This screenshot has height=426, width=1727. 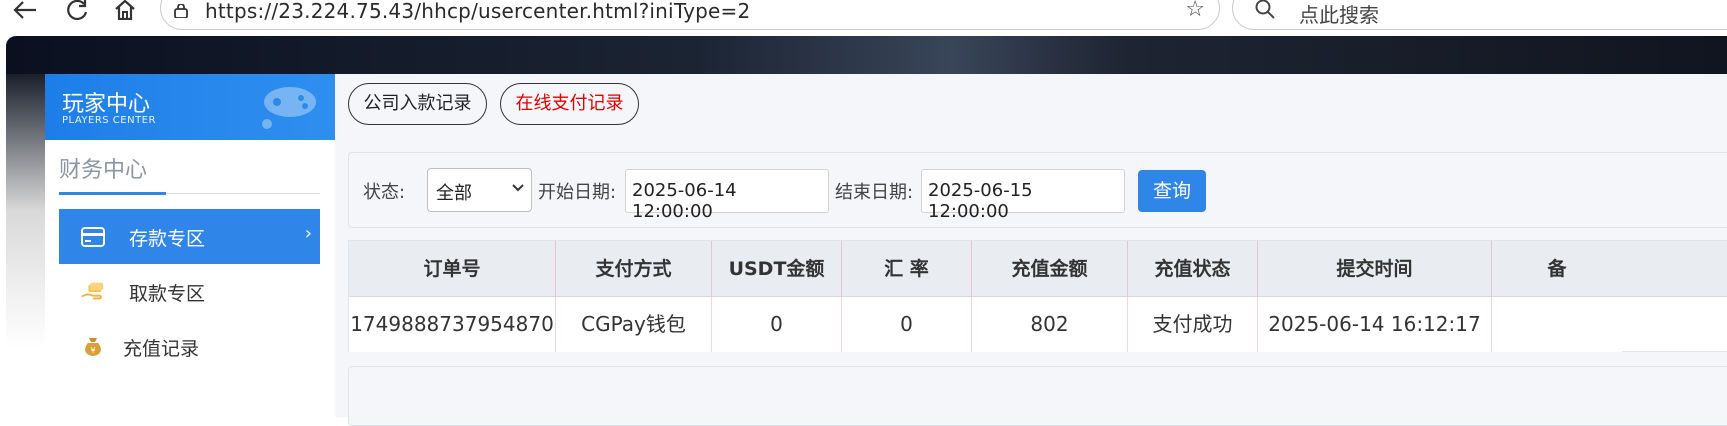 I want to click on column-header-remark: 备, so click(x=1557, y=269).